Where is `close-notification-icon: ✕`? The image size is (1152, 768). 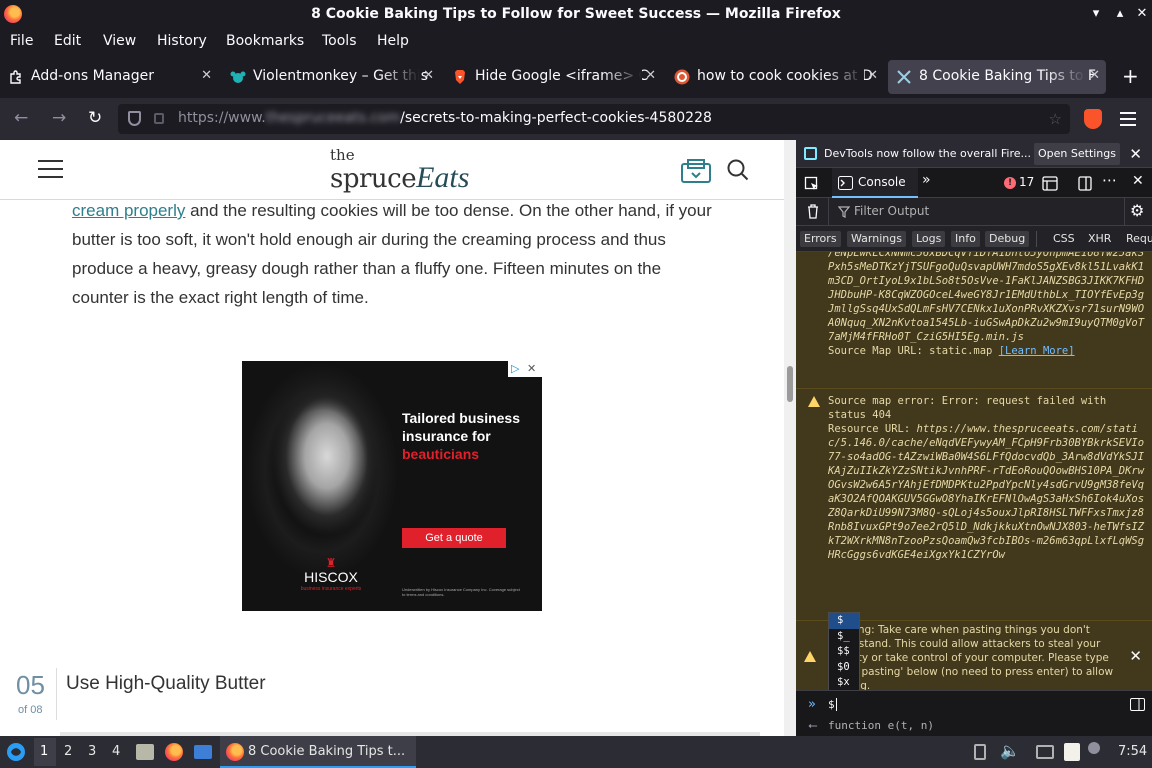
close-notification-icon: ✕ is located at coordinates (1135, 154).